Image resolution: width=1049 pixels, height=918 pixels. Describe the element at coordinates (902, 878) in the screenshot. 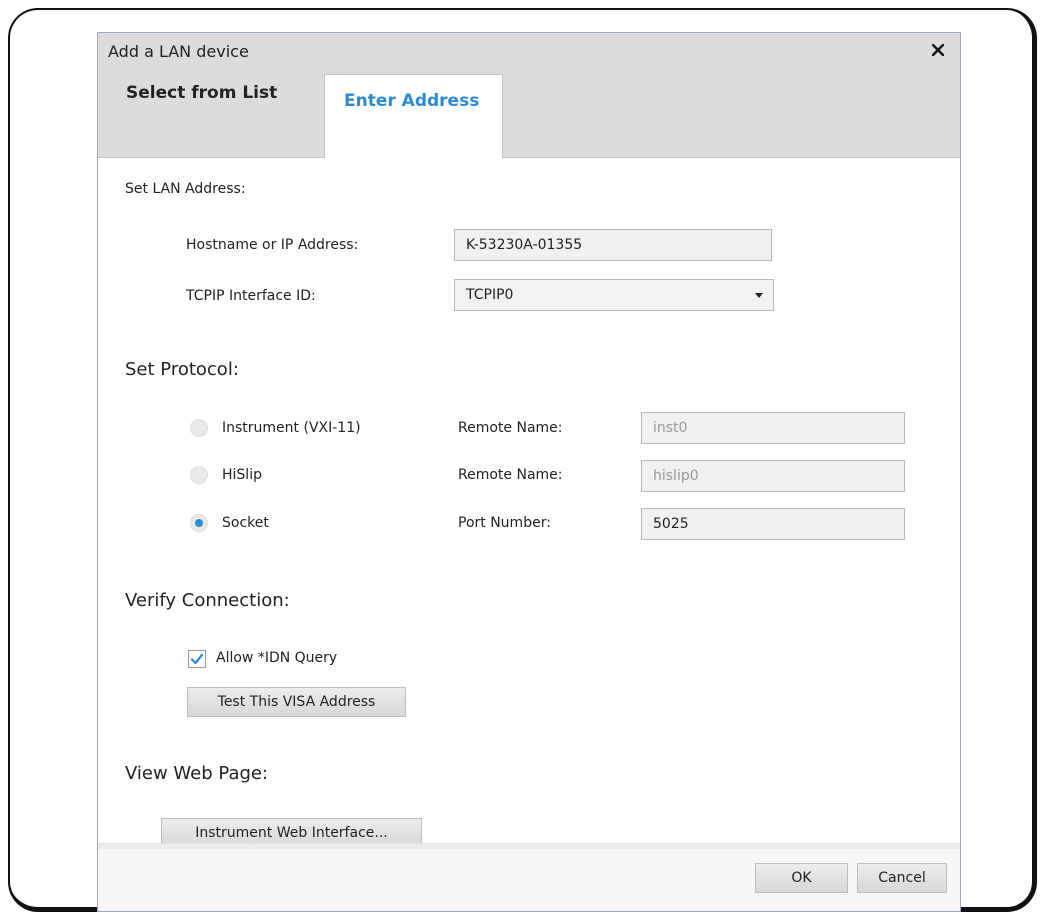

I see `cancel-button: Cancel` at that location.